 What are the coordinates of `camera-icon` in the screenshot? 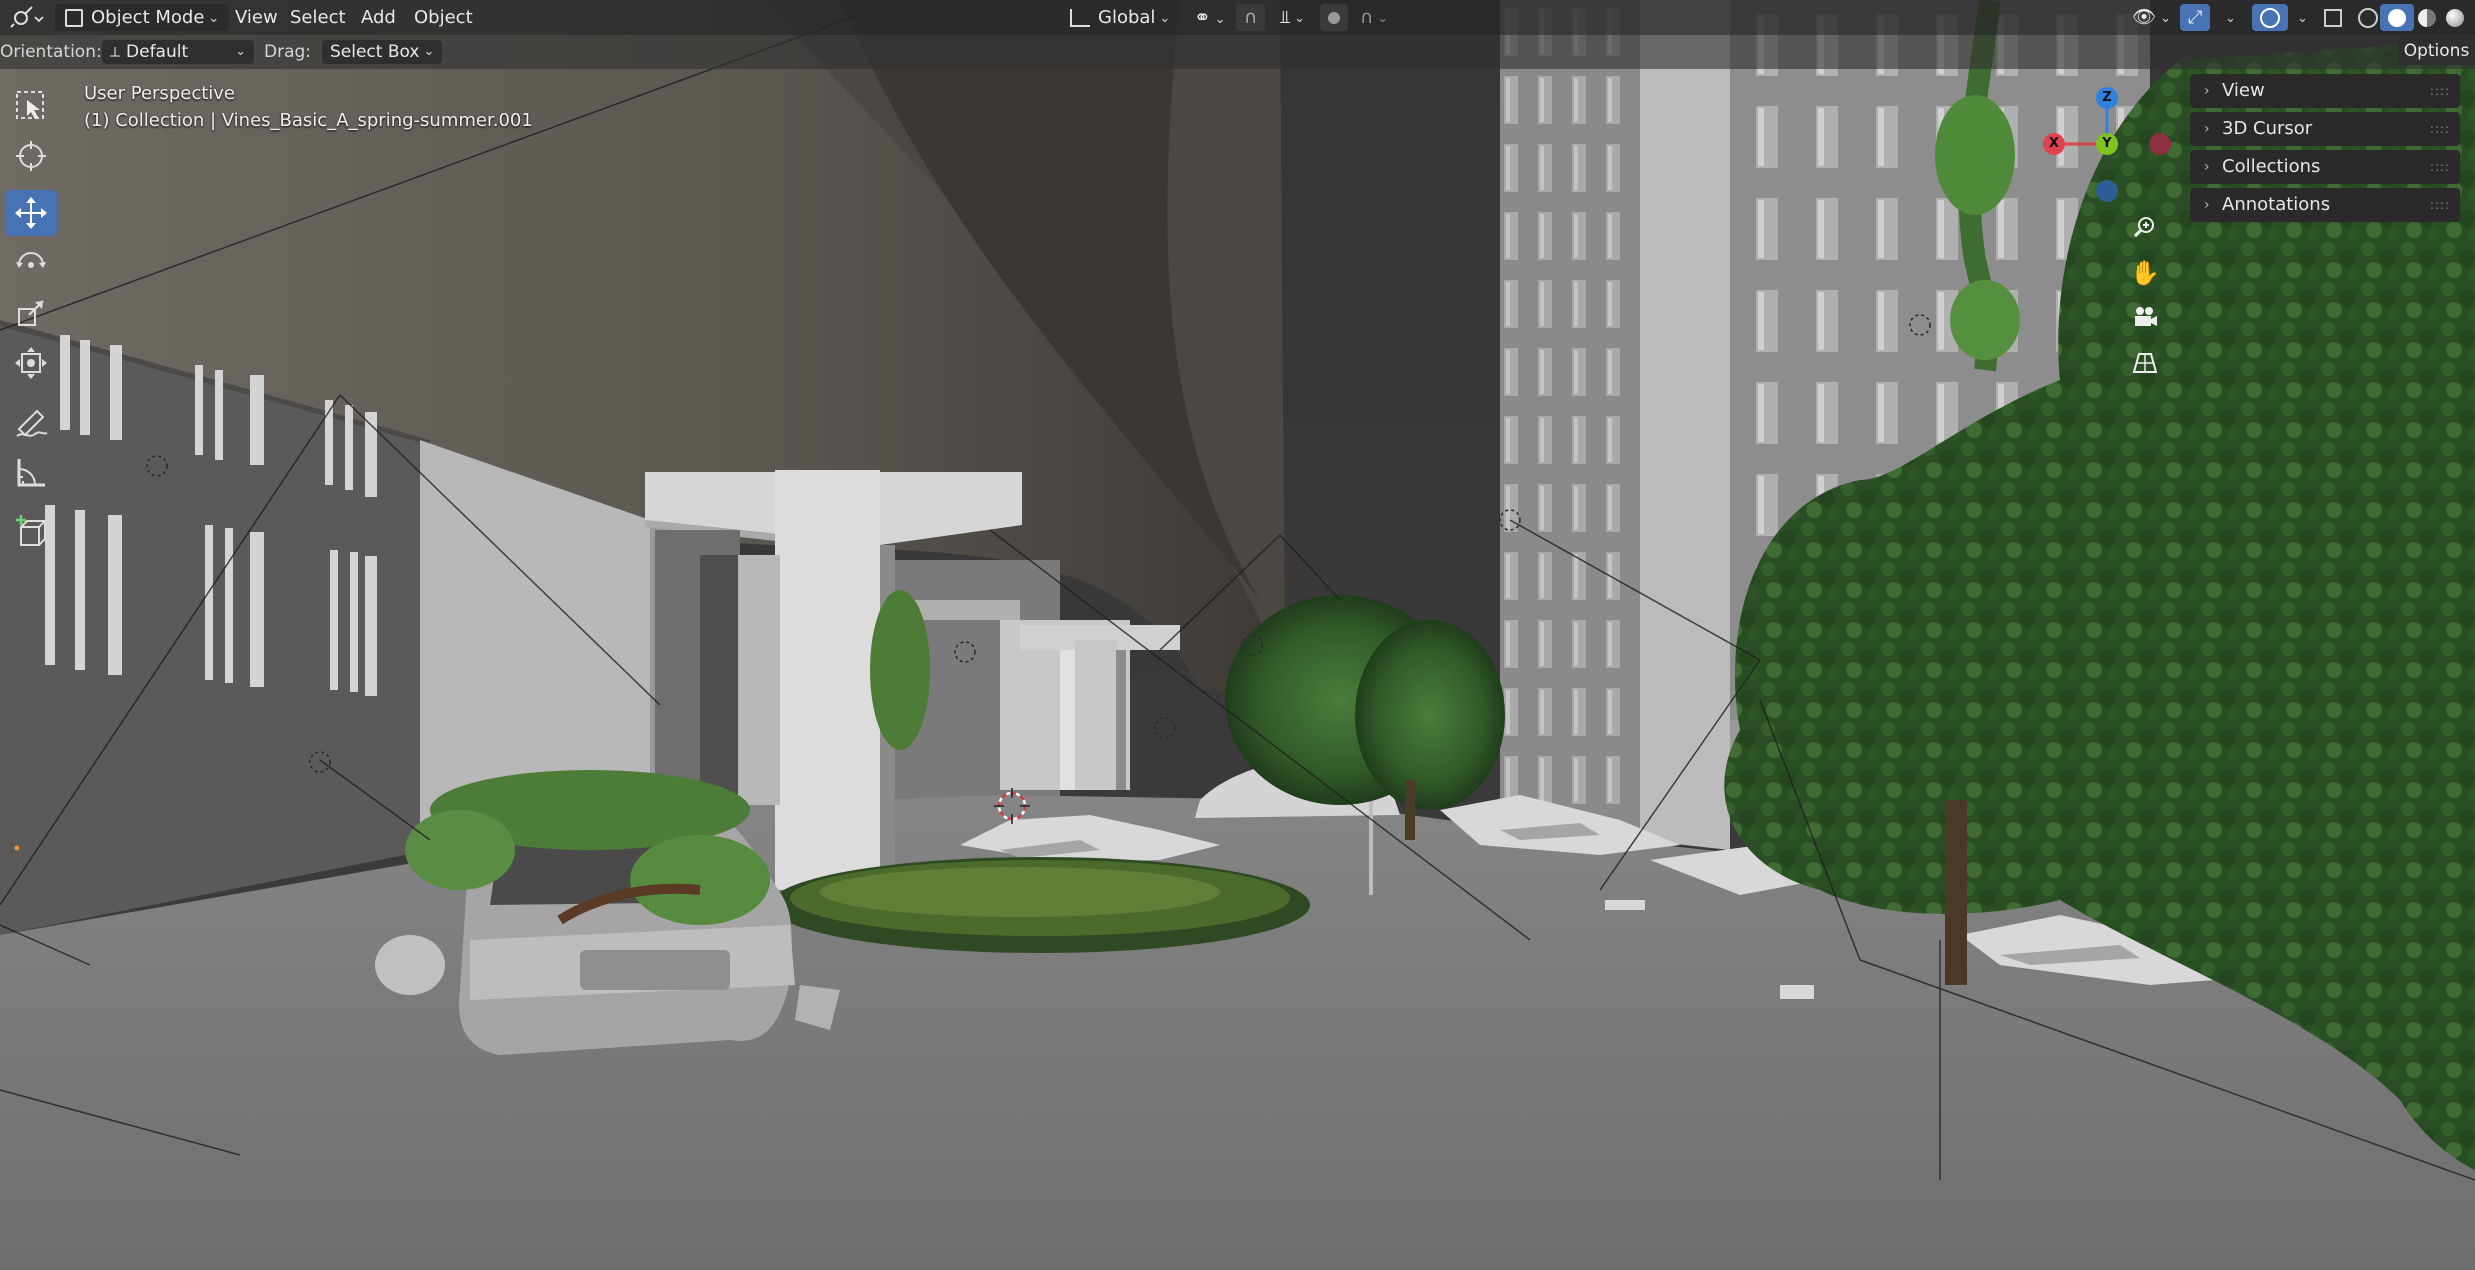 It's located at (2146, 316).